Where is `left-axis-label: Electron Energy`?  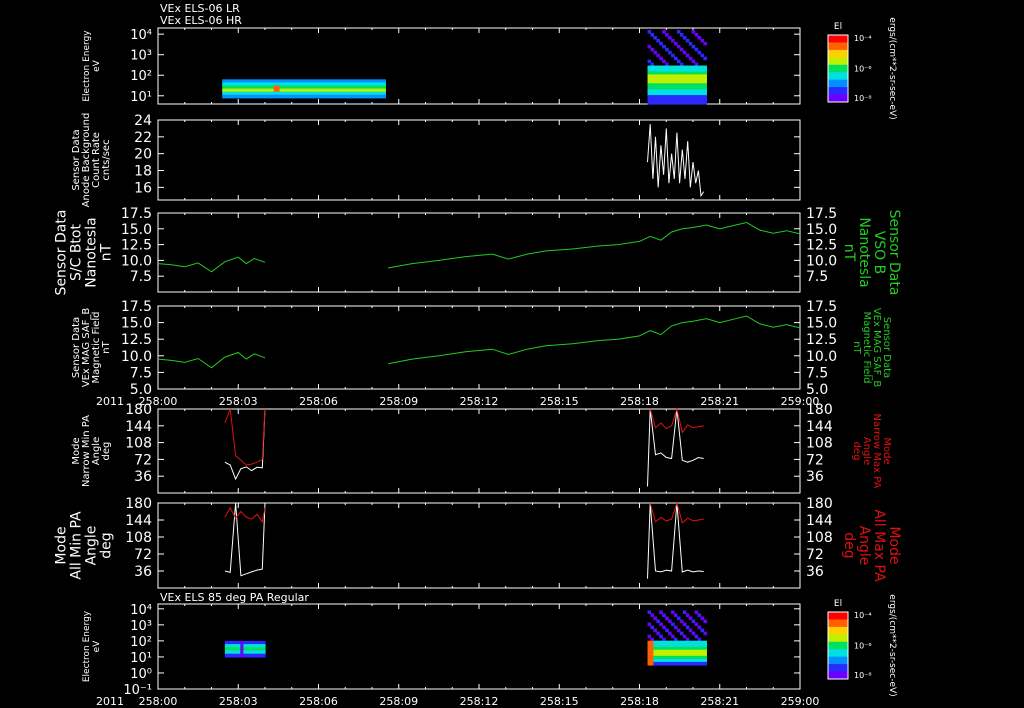
left-axis-label: Electron Energy is located at coordinates (87, 66).